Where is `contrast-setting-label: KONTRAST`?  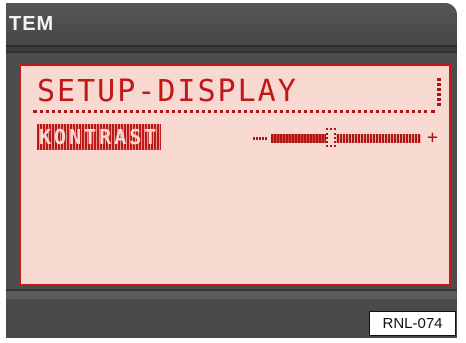 contrast-setting-label: KONTRAST is located at coordinates (99, 137).